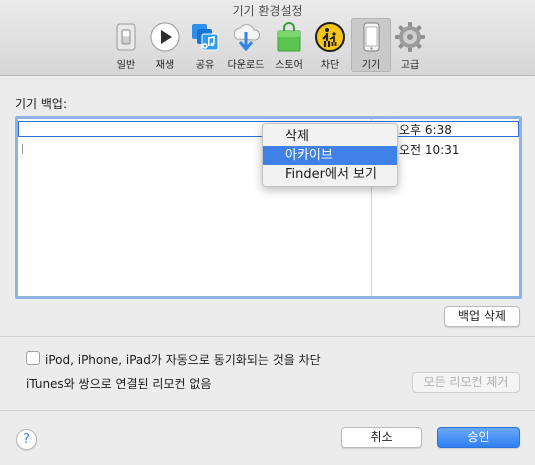 Image resolution: width=535 pixels, height=465 pixels. Describe the element at coordinates (466, 382) in the screenshot. I see `remove-remotes-button: 모든 리모컨 제거` at that location.